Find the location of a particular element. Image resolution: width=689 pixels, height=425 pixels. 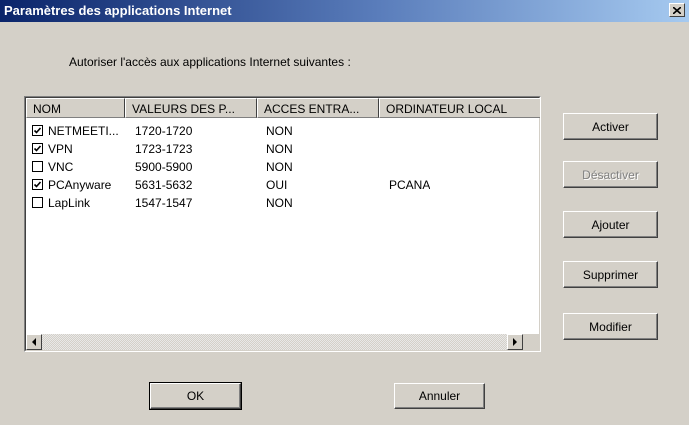

activate-label: Activer is located at coordinates (610, 126).